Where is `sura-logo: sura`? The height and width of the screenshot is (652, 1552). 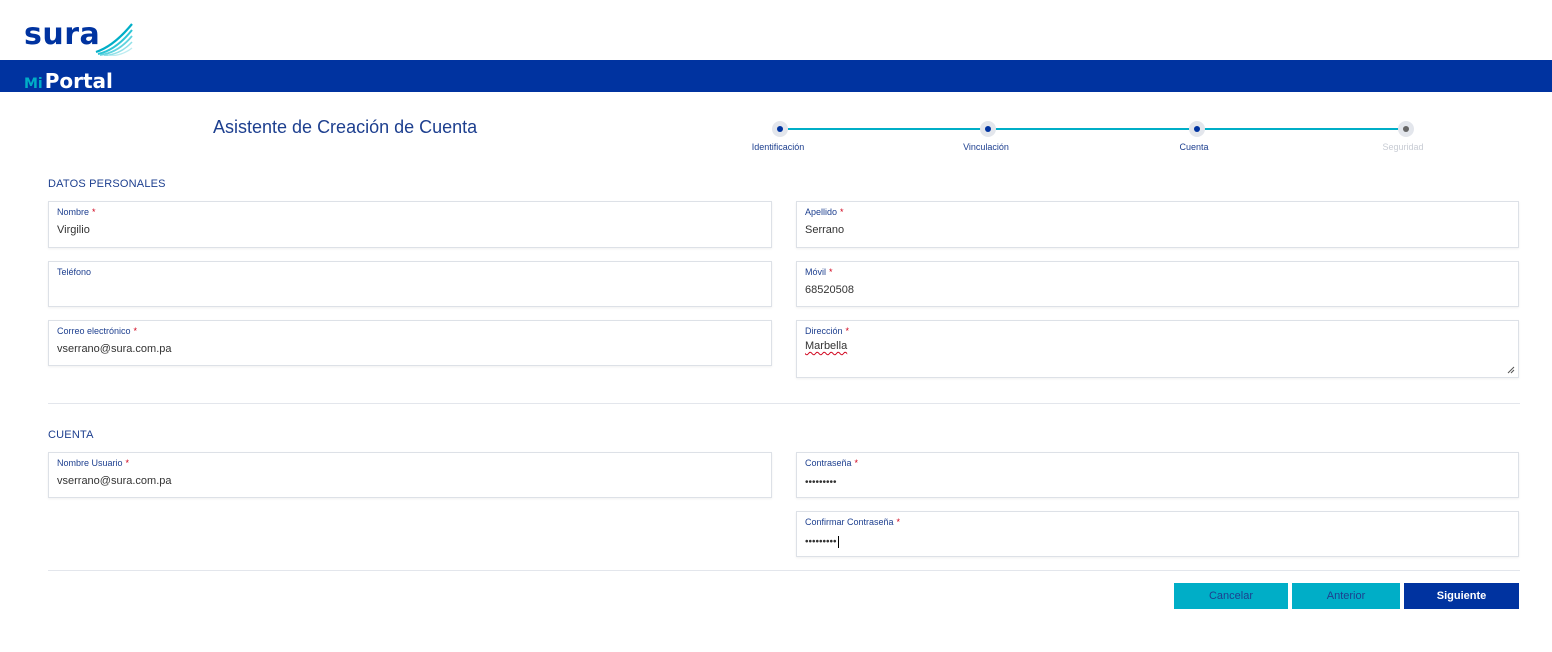
sura-logo: sura is located at coordinates (79, 35).